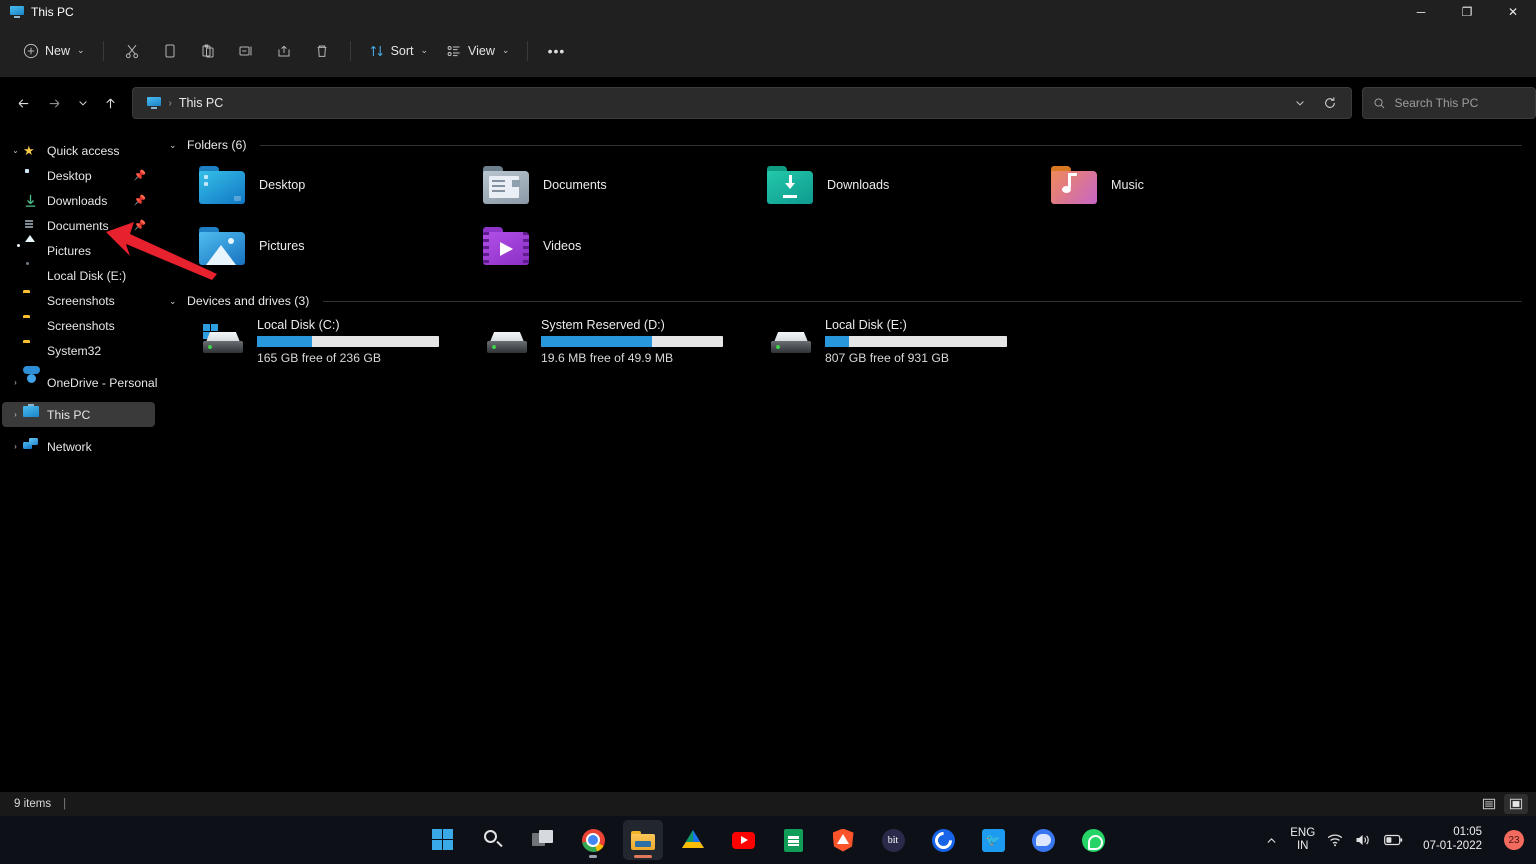 Image resolution: width=1536 pixels, height=864 pixels. I want to click on monitor-icon, so click(17, 12).